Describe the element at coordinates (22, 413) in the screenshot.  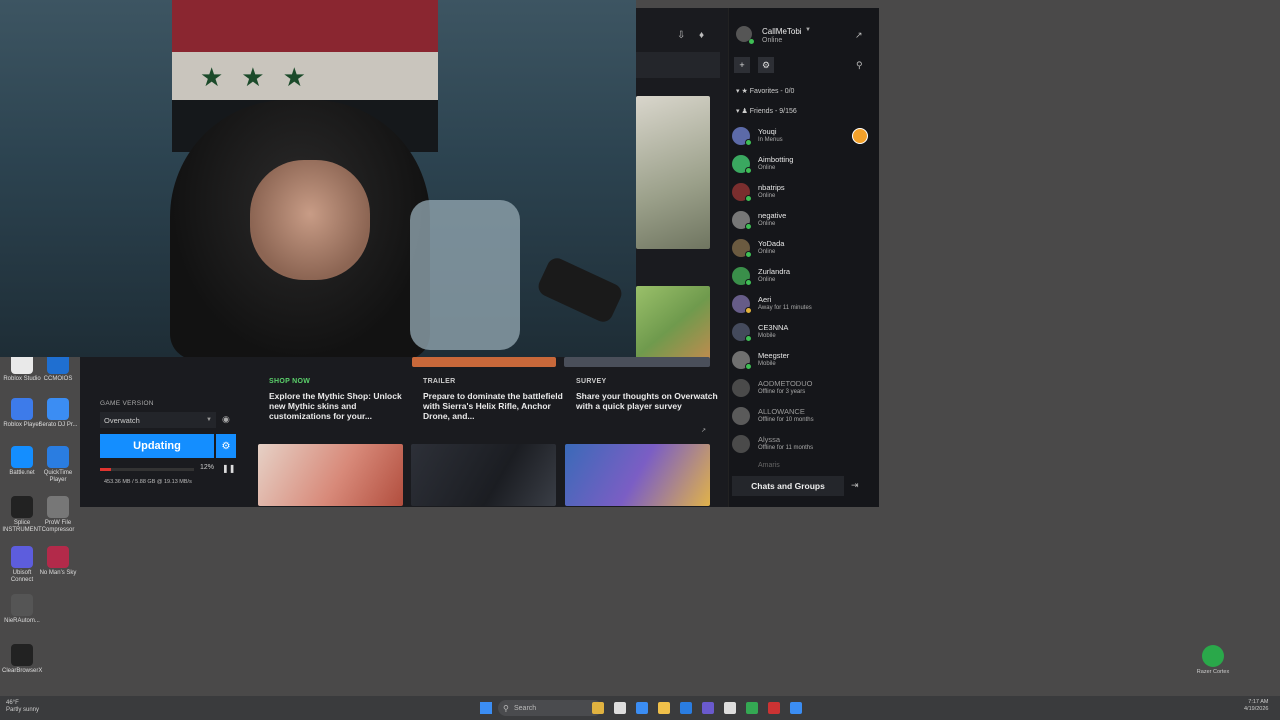
I see `desktop-icon: Roblox Player` at that location.